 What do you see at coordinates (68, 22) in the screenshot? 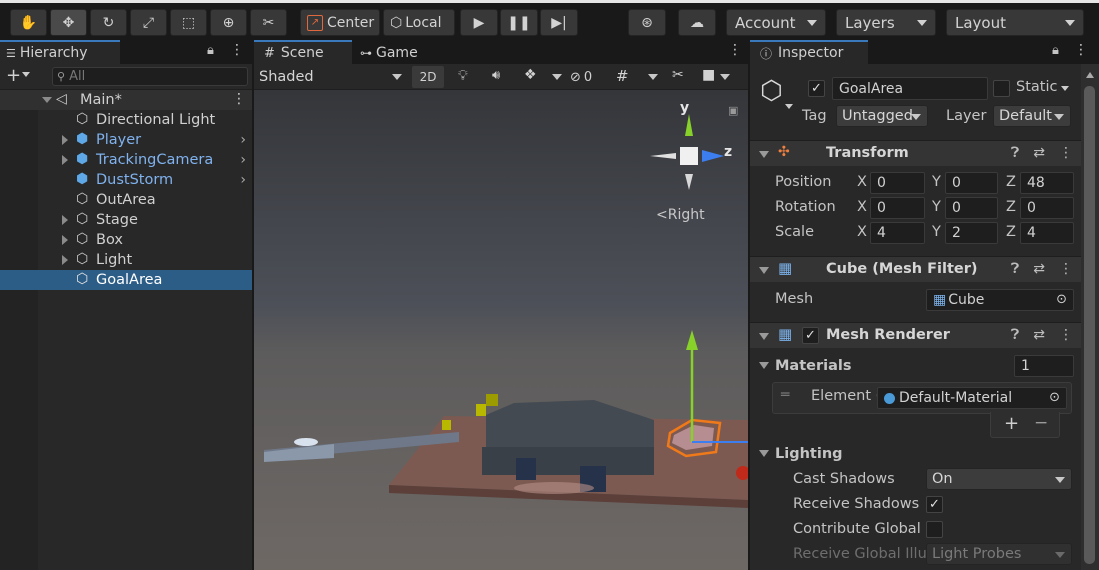
I see `move-tool-button: ✥` at bounding box center [68, 22].